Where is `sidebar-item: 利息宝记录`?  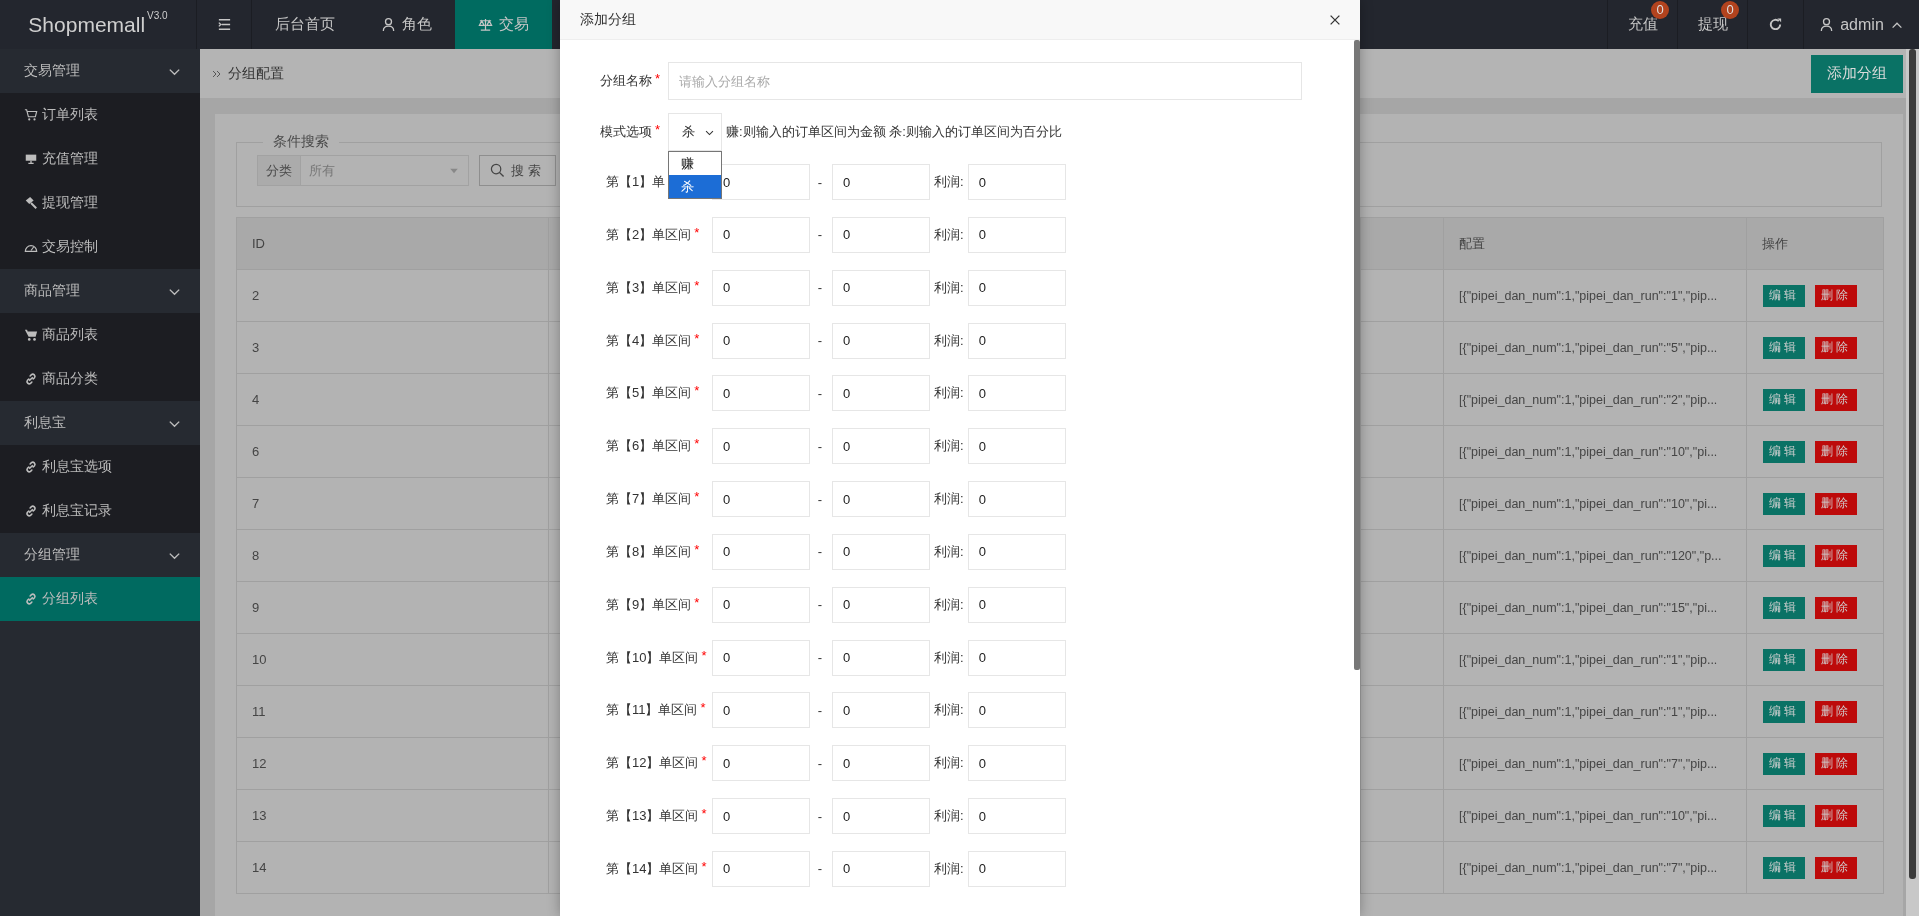 sidebar-item: 利息宝记录 is located at coordinates (100, 511).